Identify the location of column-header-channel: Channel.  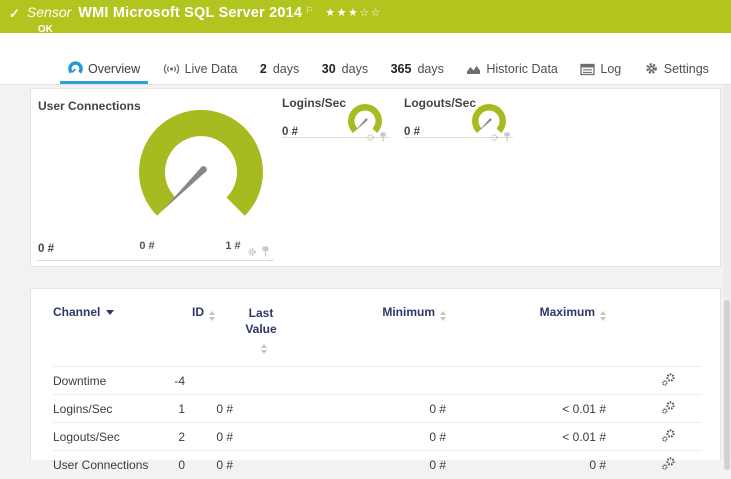
(113, 332).